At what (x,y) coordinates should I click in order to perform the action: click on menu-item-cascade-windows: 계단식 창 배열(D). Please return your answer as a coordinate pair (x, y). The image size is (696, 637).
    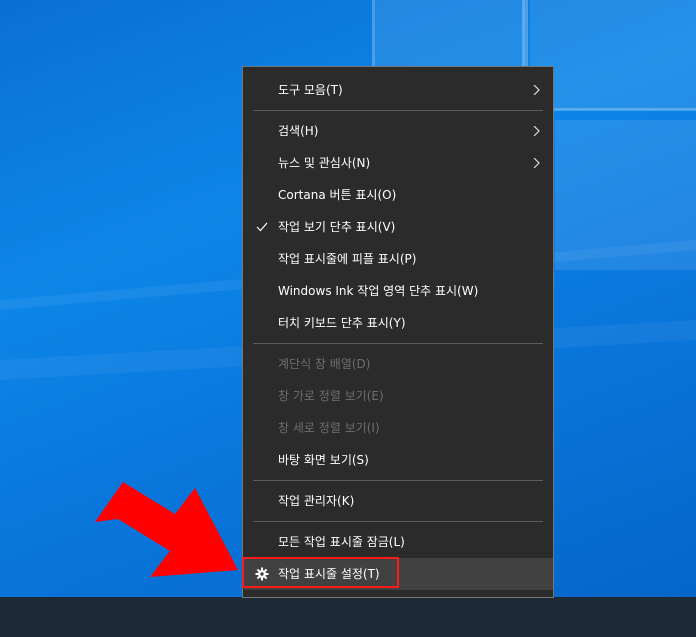
    Looking at the image, I should click on (398, 364).